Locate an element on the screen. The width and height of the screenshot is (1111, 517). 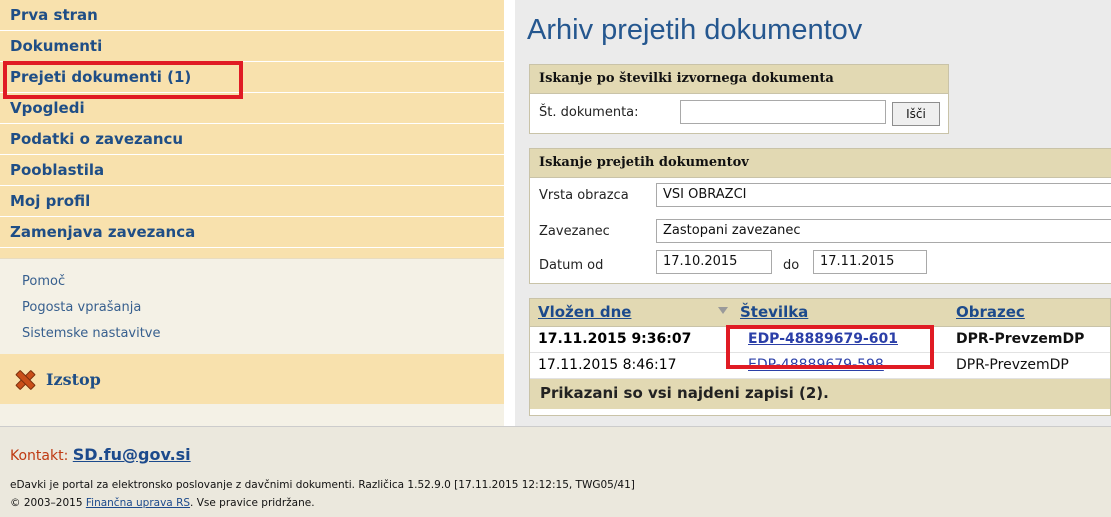
close-x-icon is located at coordinates (24, 379).